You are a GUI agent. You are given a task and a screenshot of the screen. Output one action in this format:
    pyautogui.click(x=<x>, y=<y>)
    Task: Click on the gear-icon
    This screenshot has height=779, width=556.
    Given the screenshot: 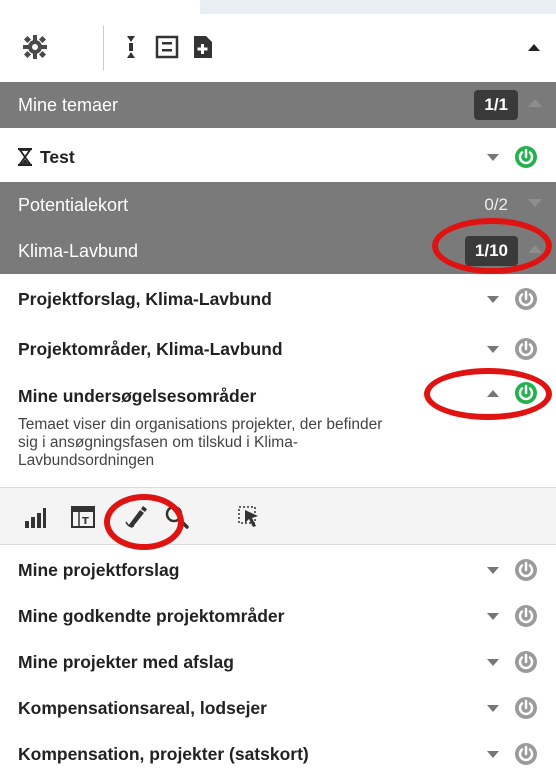 What is the action you would take?
    pyautogui.click(x=35, y=47)
    